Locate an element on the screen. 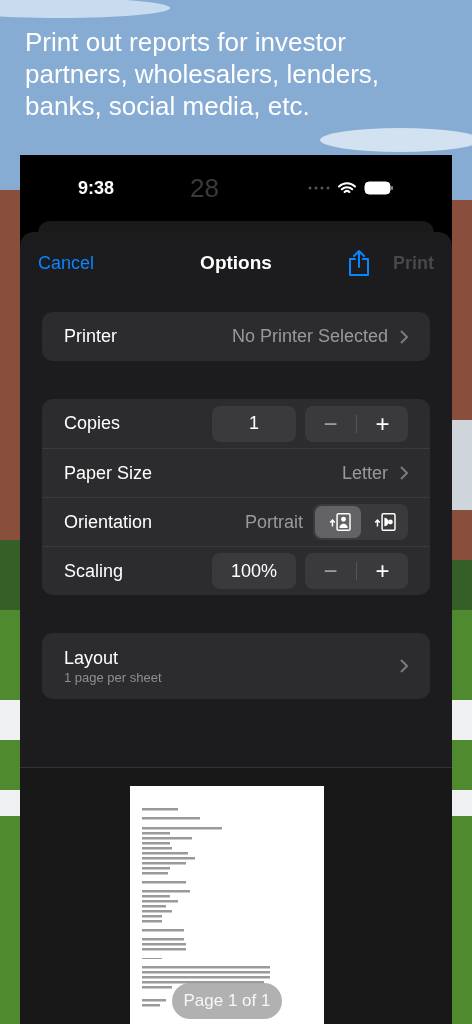 The image size is (472, 1024). option-label: Scaling is located at coordinates (94, 571).